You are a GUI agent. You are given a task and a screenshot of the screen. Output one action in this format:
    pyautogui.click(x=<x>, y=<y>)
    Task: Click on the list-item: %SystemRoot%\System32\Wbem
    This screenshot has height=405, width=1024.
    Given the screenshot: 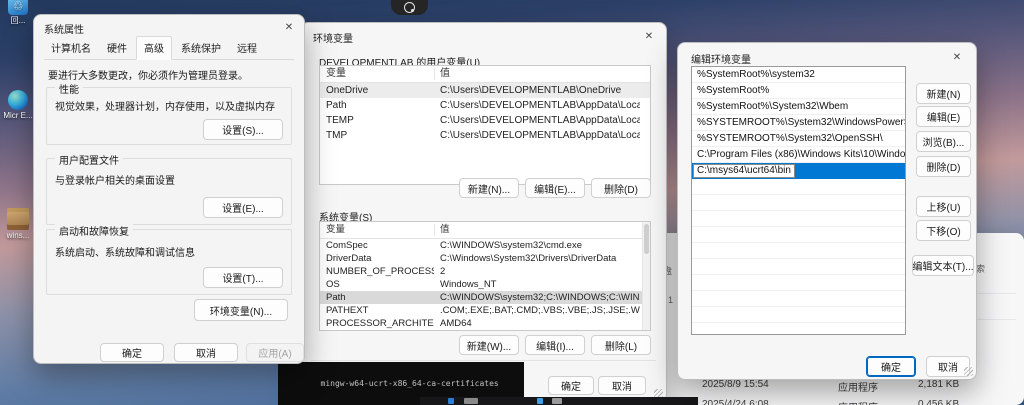 What is the action you would take?
    pyautogui.click(x=798, y=107)
    